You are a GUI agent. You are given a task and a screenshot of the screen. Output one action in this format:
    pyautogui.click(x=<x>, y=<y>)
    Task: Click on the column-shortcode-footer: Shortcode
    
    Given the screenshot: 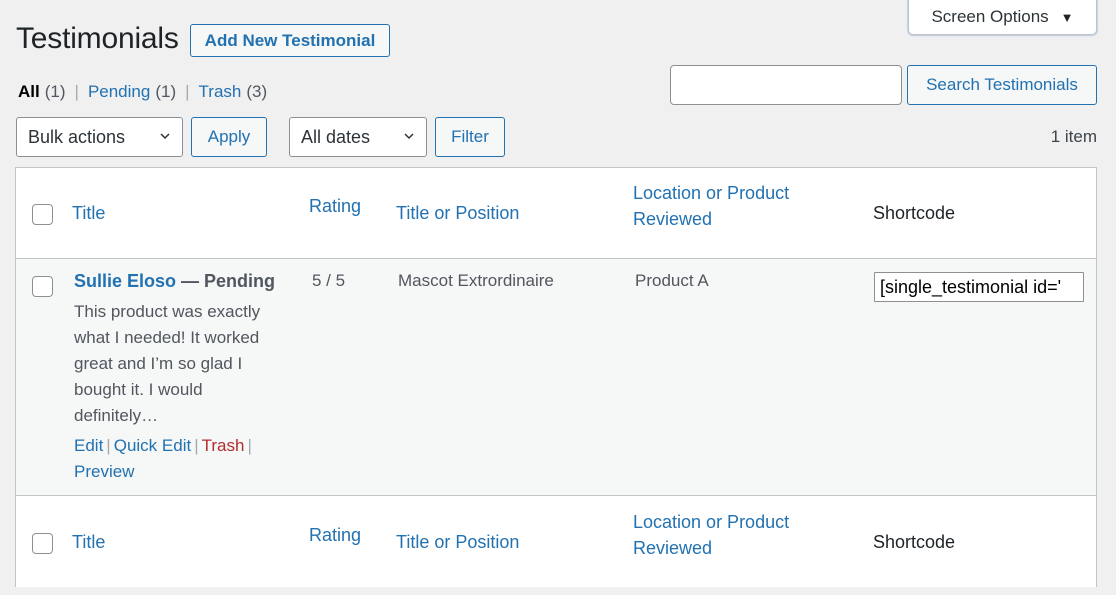 What is the action you would take?
    pyautogui.click(x=914, y=542)
    